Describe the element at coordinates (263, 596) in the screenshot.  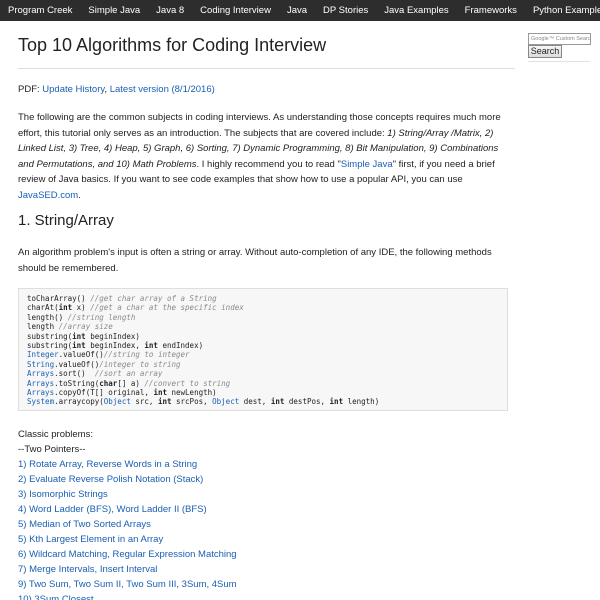
I see `problem-link: 10) 3Sum Closest` at that location.